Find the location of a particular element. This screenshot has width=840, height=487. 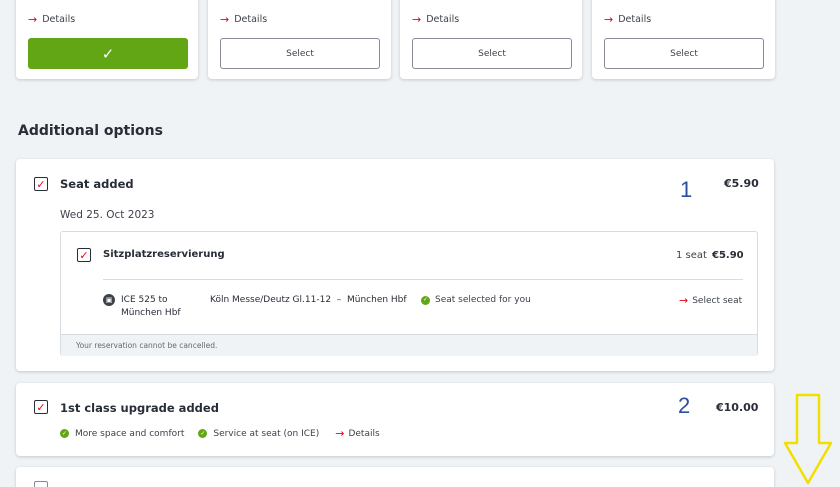

fare-card-2: → Details Select is located at coordinates (299, 39).